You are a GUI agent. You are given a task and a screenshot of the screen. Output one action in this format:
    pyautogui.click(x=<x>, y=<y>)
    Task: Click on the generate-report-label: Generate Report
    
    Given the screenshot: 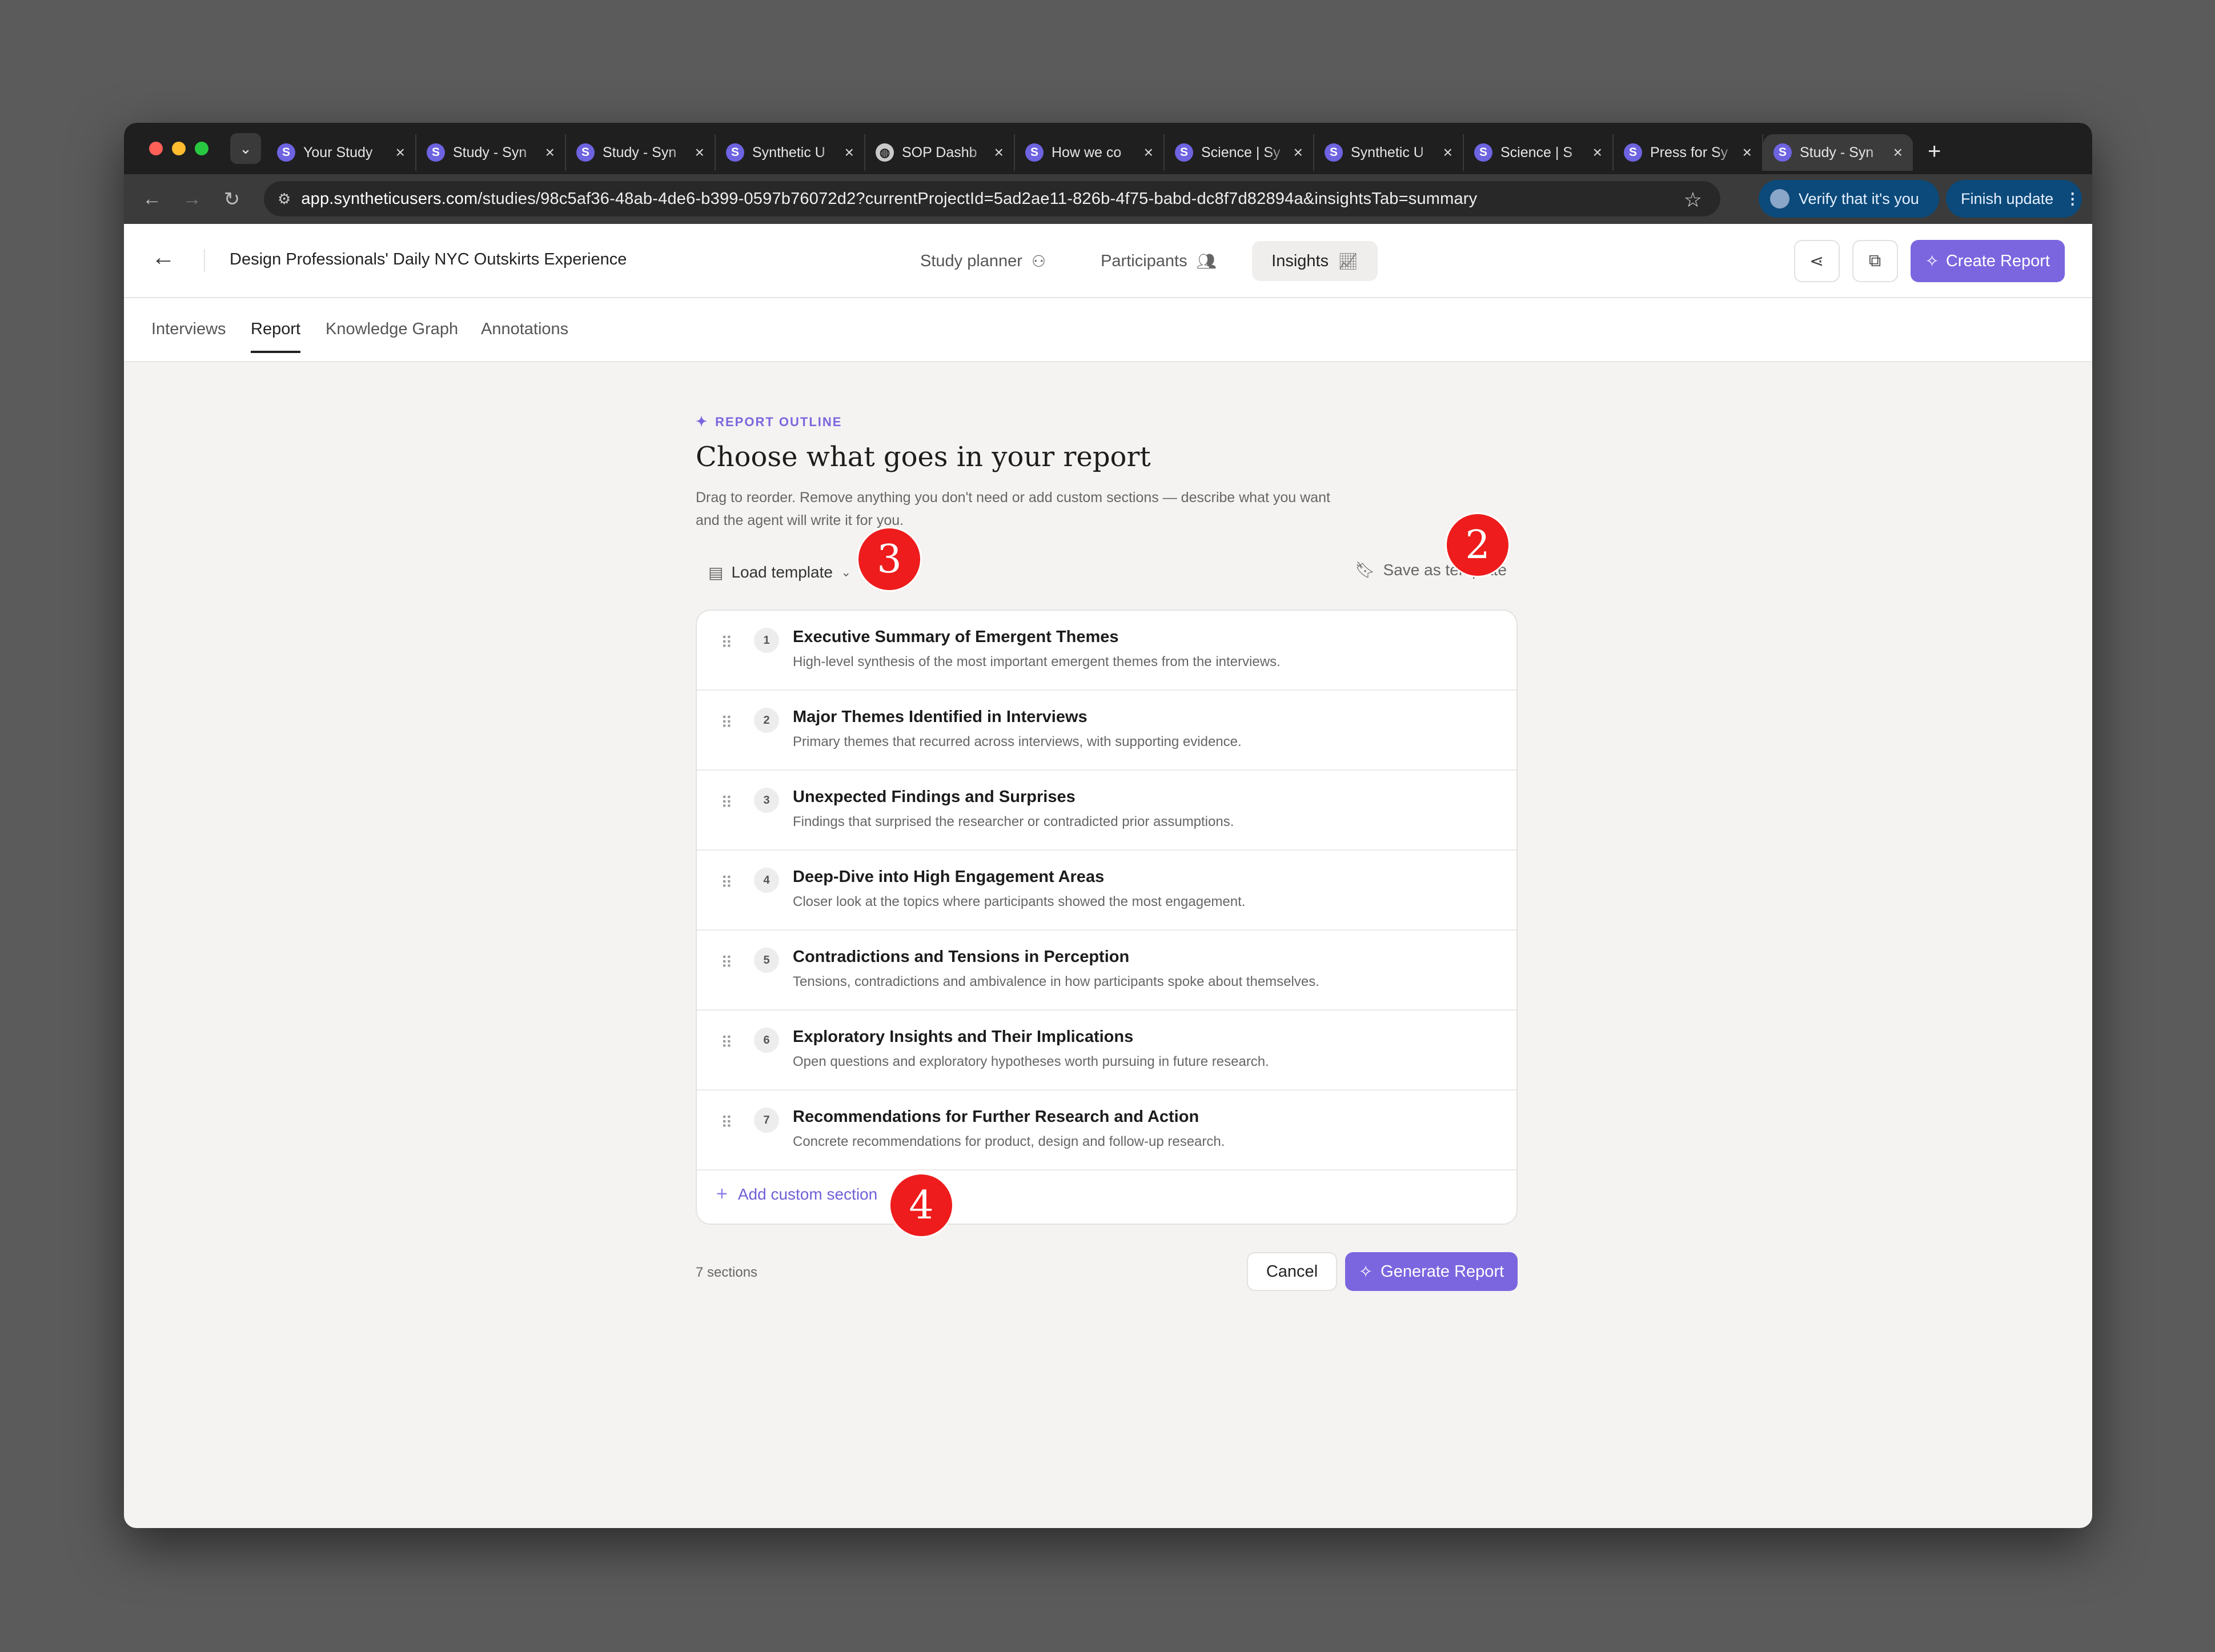 What is the action you would take?
    pyautogui.click(x=1442, y=1271)
    